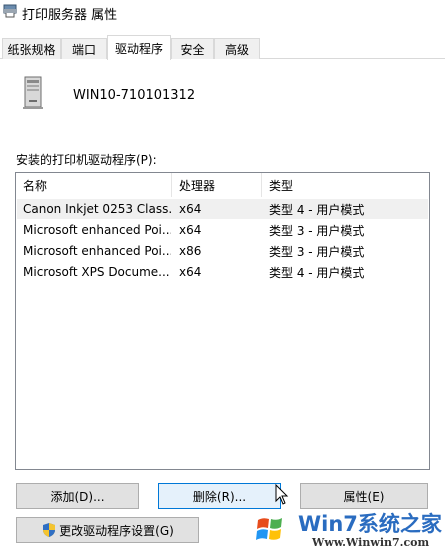 Image resolution: width=445 pixels, height=556 pixels. What do you see at coordinates (84, 48) in the screenshot?
I see `tab-ports: 端口` at bounding box center [84, 48].